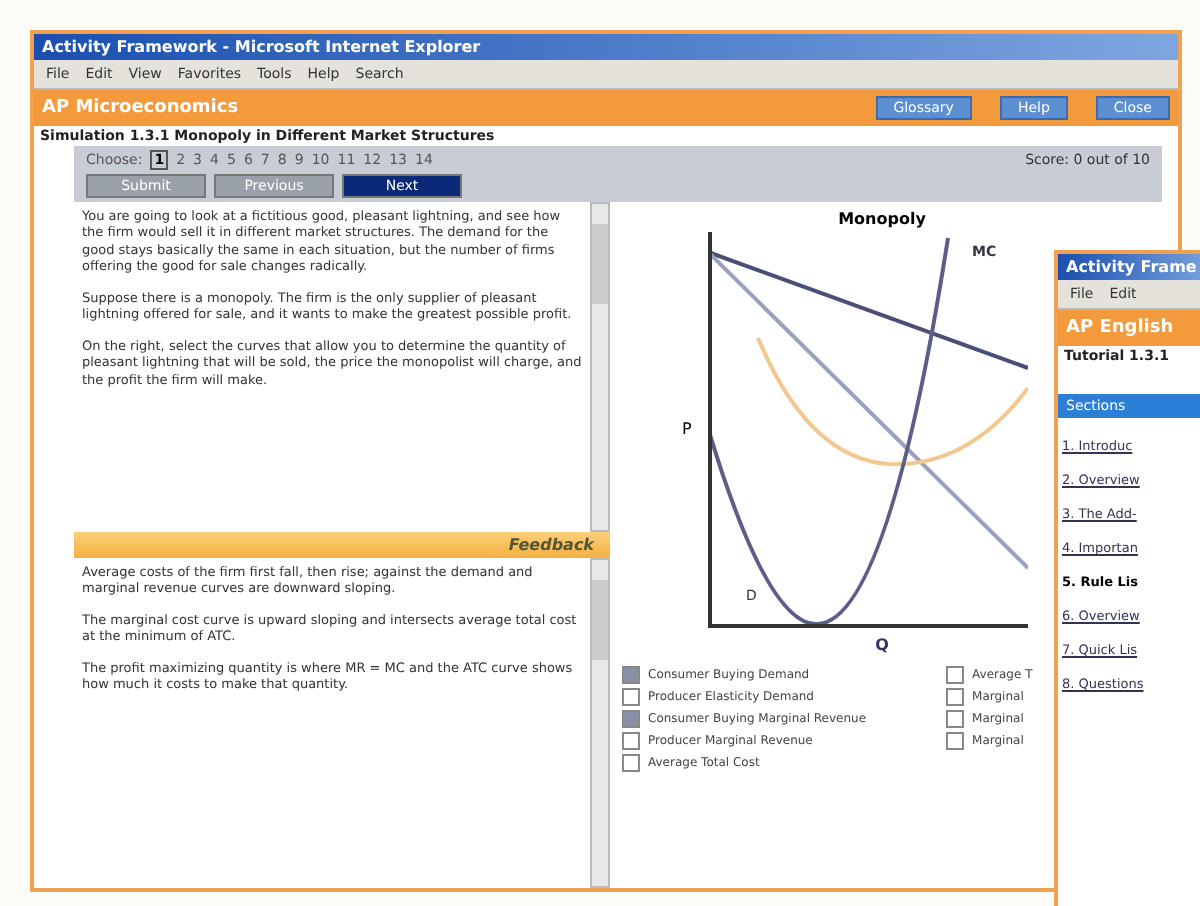 Image resolution: width=1200 pixels, height=906 pixels. What do you see at coordinates (1120, 328) in the screenshot?
I see `app-title: AP English` at bounding box center [1120, 328].